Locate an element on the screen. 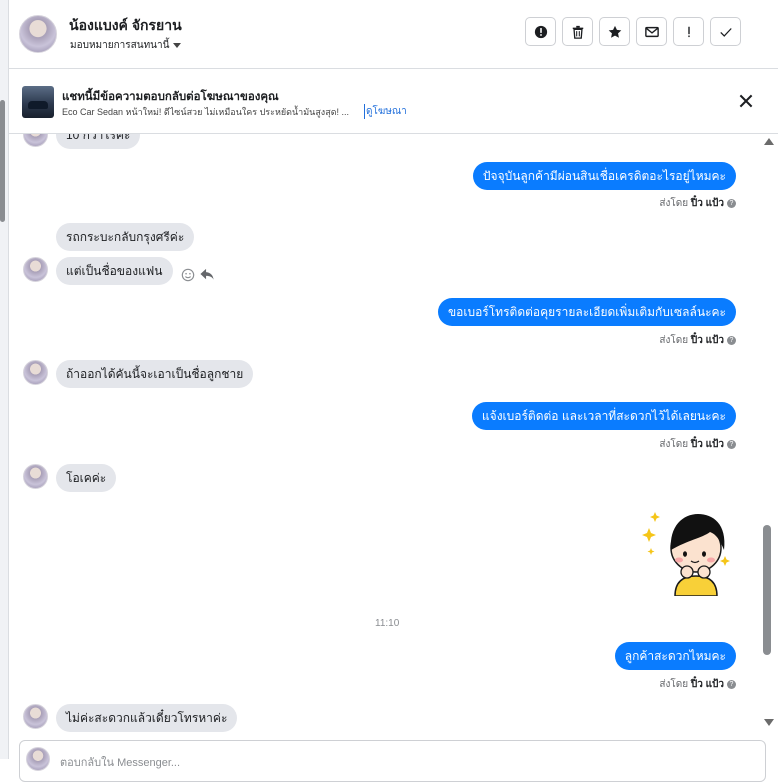 Image resolution: width=778 pixels, height=782 pixels. left-panel-edge is located at coordinates (4, 379).